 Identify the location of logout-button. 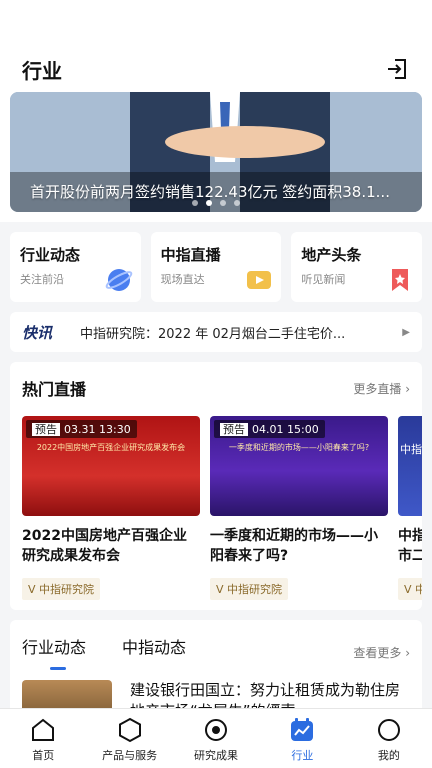
(397, 69).